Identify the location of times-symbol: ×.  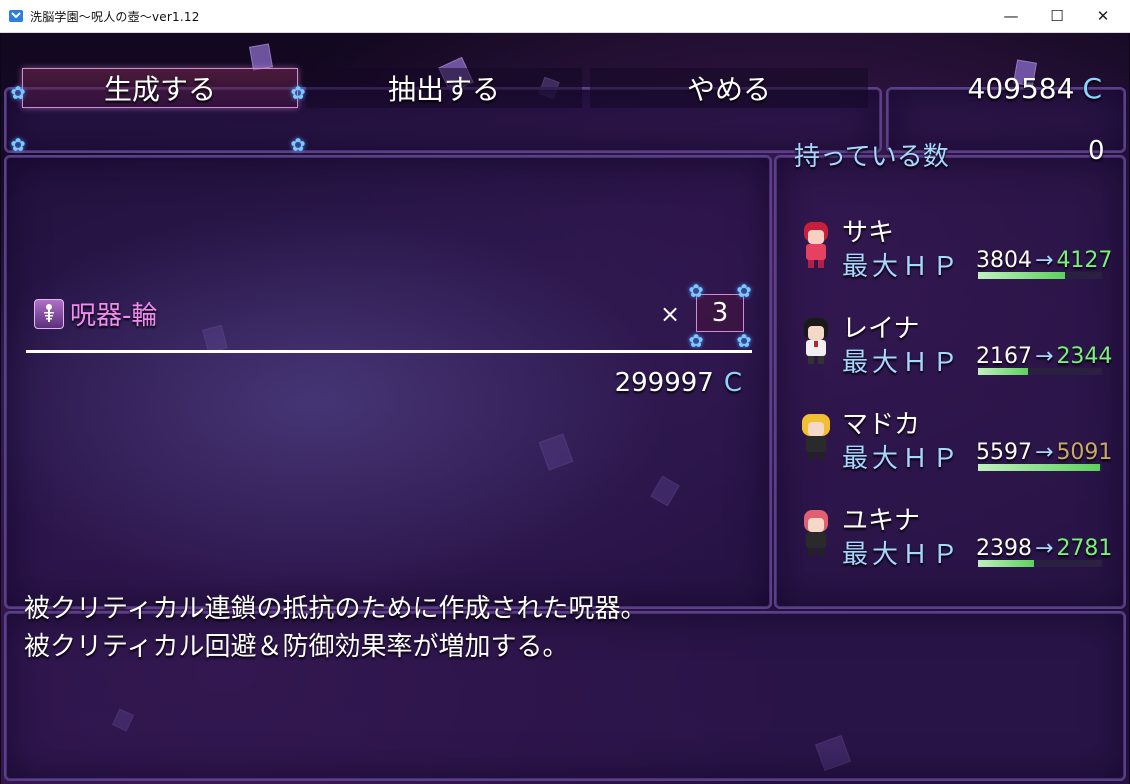
(670, 314).